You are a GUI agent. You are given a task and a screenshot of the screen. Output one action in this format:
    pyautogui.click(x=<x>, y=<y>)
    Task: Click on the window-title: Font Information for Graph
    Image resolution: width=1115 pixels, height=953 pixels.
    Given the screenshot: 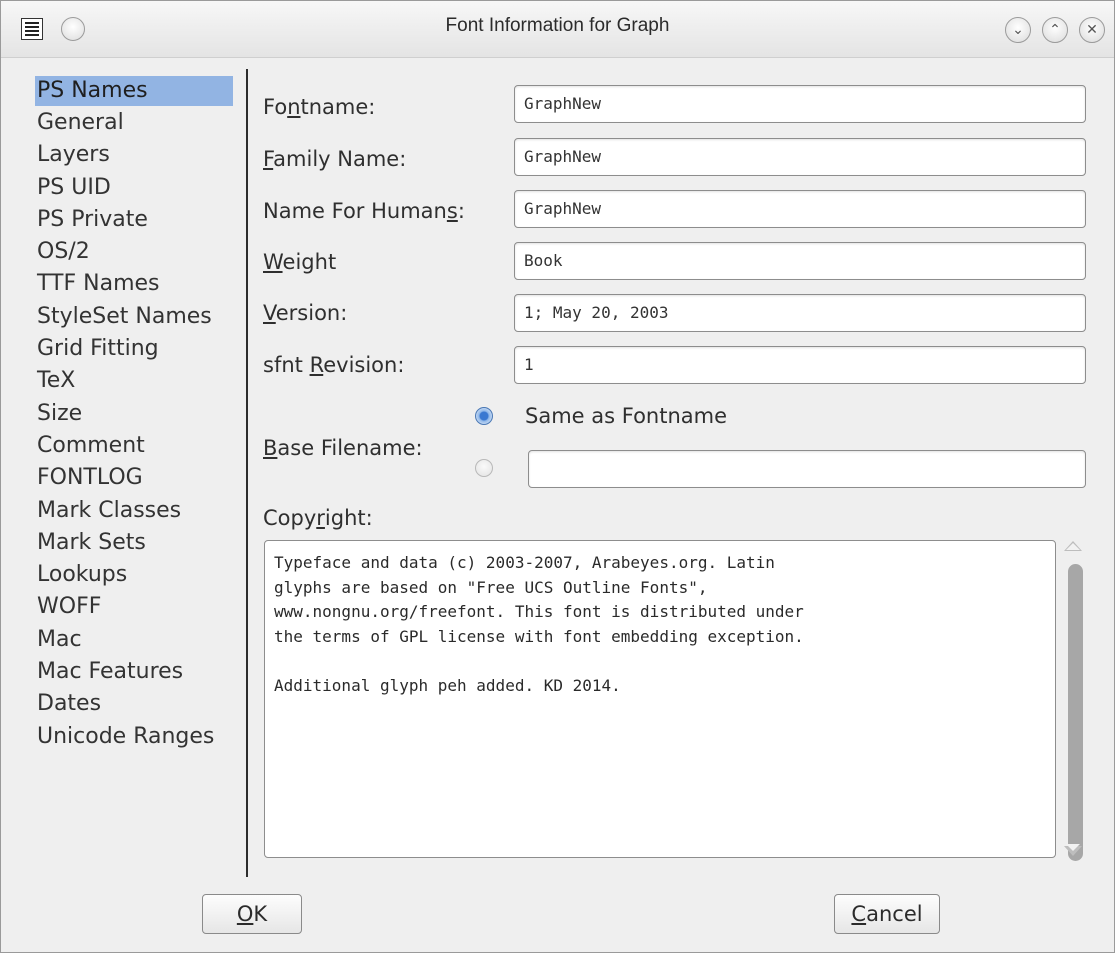 What is the action you would take?
    pyautogui.click(x=557, y=25)
    